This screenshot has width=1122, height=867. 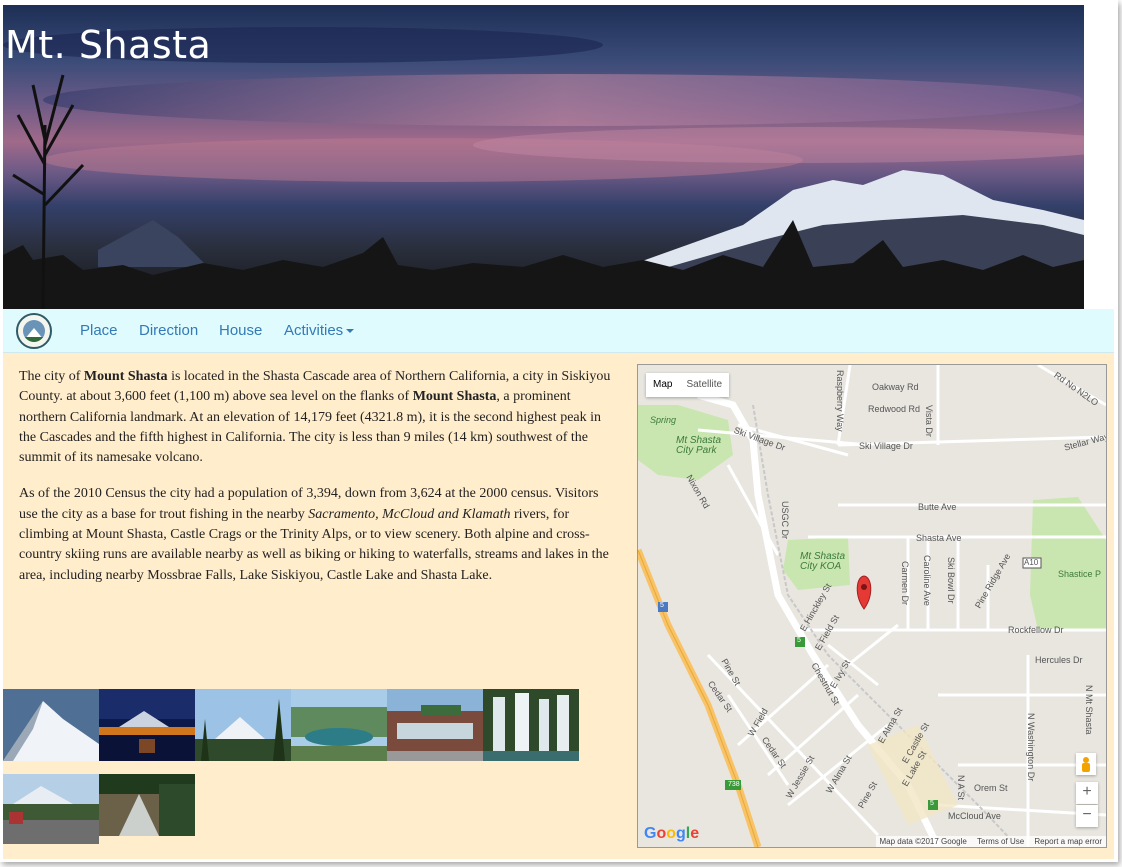 What do you see at coordinates (350, 331) in the screenshot?
I see `caret-down-icon` at bounding box center [350, 331].